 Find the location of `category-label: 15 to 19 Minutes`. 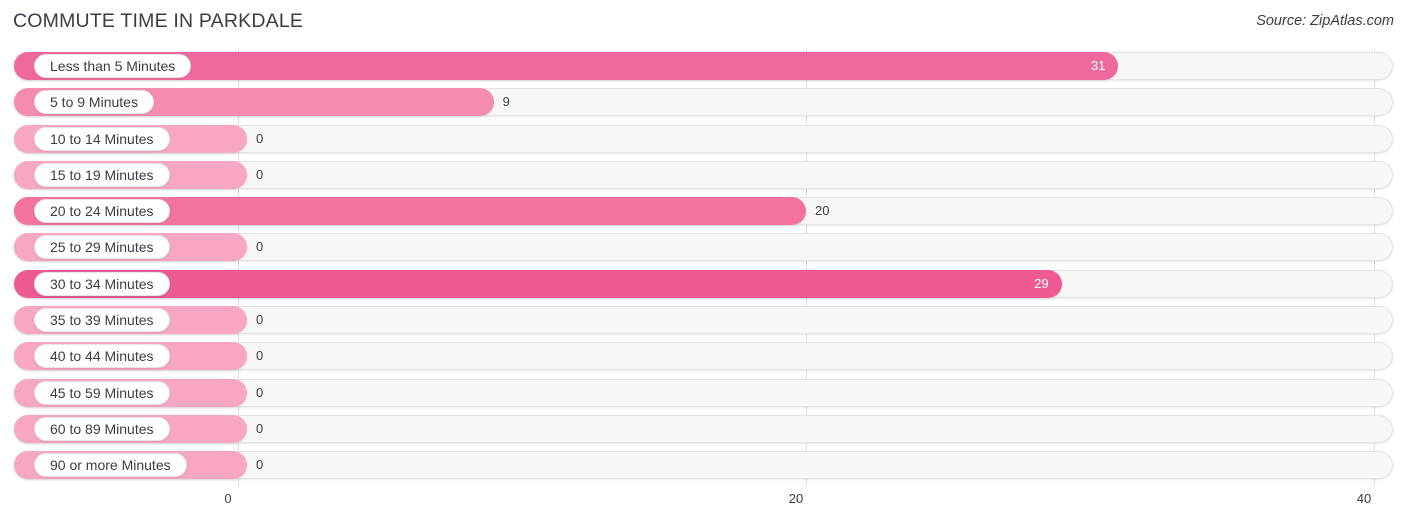

category-label: 15 to 19 Minutes is located at coordinates (102, 174).